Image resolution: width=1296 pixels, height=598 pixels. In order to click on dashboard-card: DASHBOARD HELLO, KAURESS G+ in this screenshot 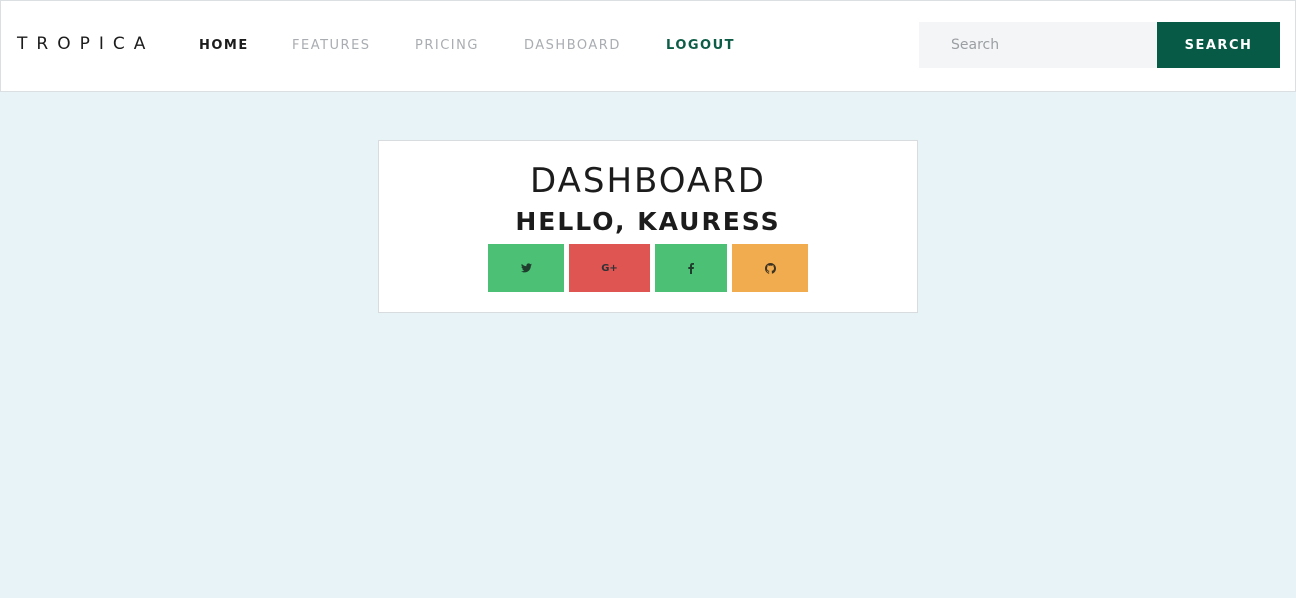, I will do `click(648, 226)`.